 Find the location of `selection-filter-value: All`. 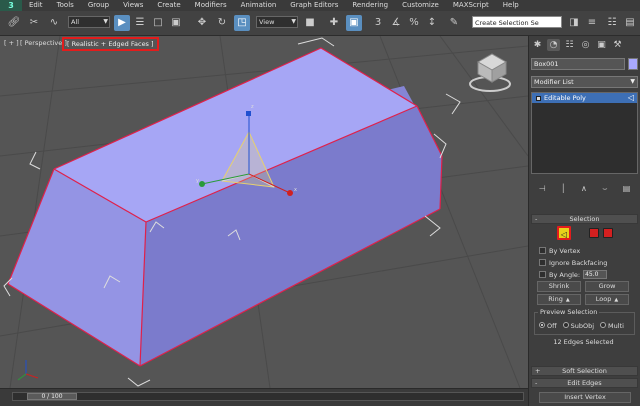

selection-filter-value: All is located at coordinates (75, 22).